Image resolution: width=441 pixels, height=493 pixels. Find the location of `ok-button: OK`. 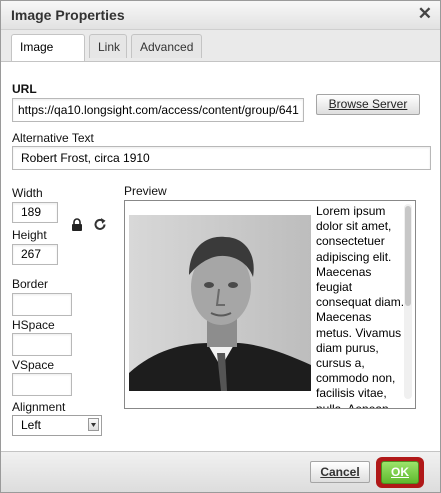

ok-button: OK is located at coordinates (400, 472).